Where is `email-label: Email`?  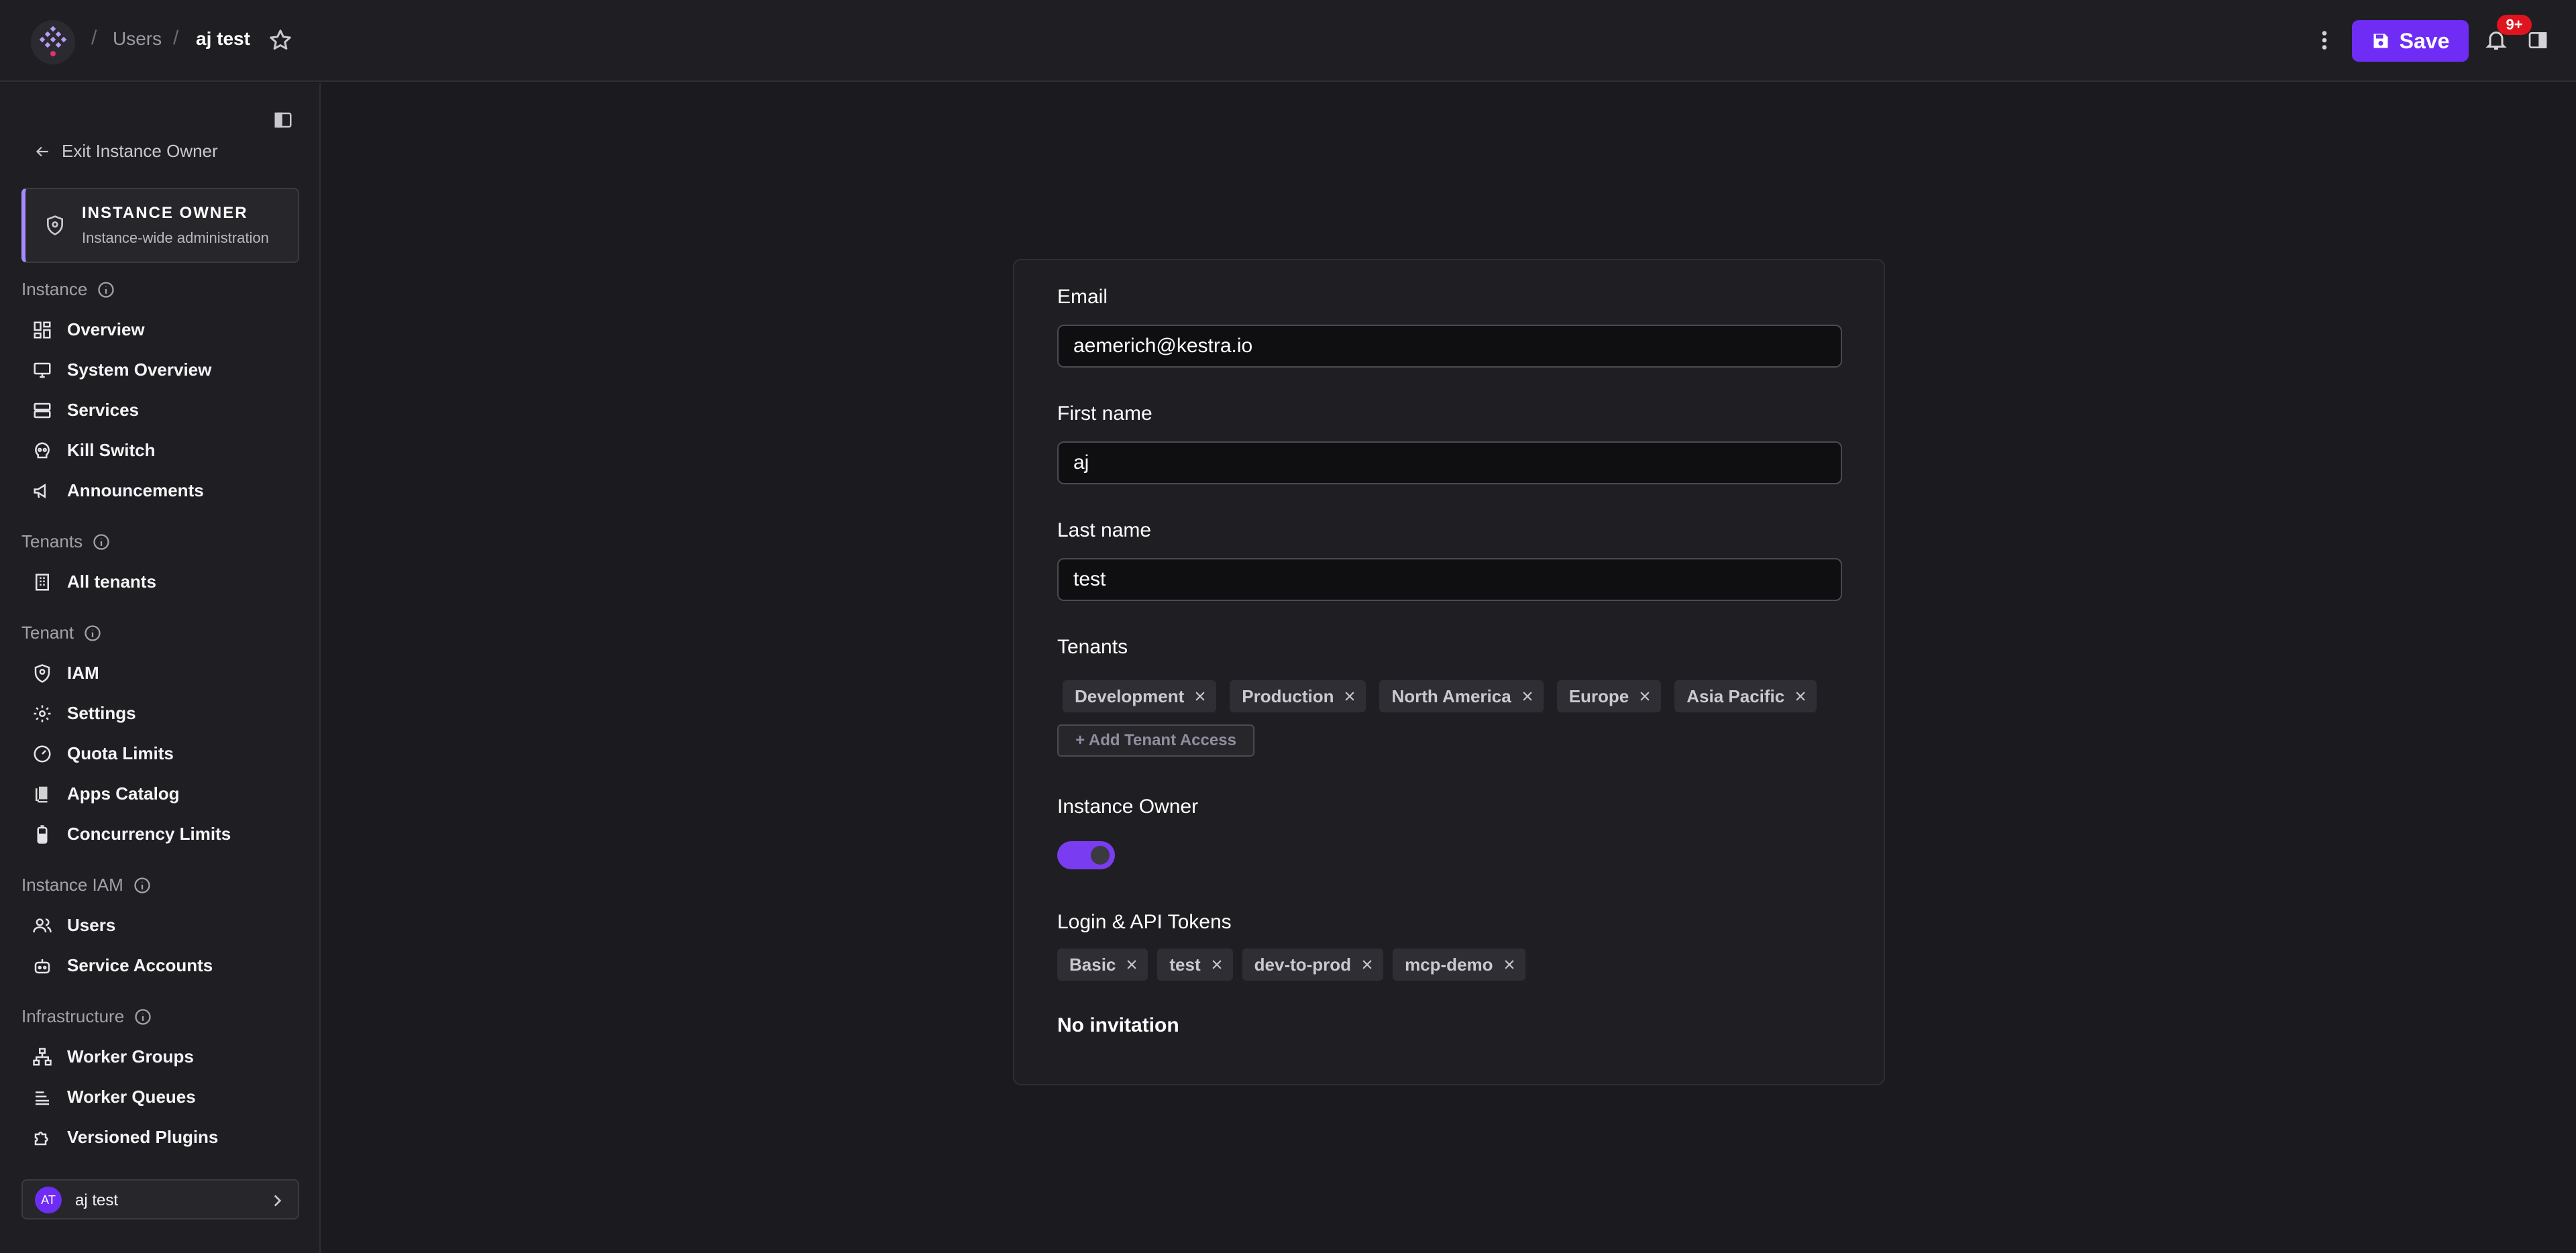
email-label: Email is located at coordinates (1082, 297).